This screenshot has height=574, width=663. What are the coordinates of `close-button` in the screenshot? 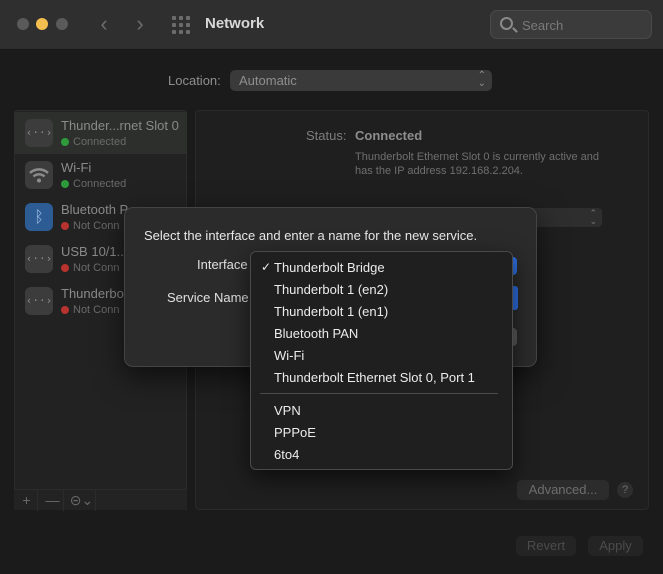 It's located at (23, 24).